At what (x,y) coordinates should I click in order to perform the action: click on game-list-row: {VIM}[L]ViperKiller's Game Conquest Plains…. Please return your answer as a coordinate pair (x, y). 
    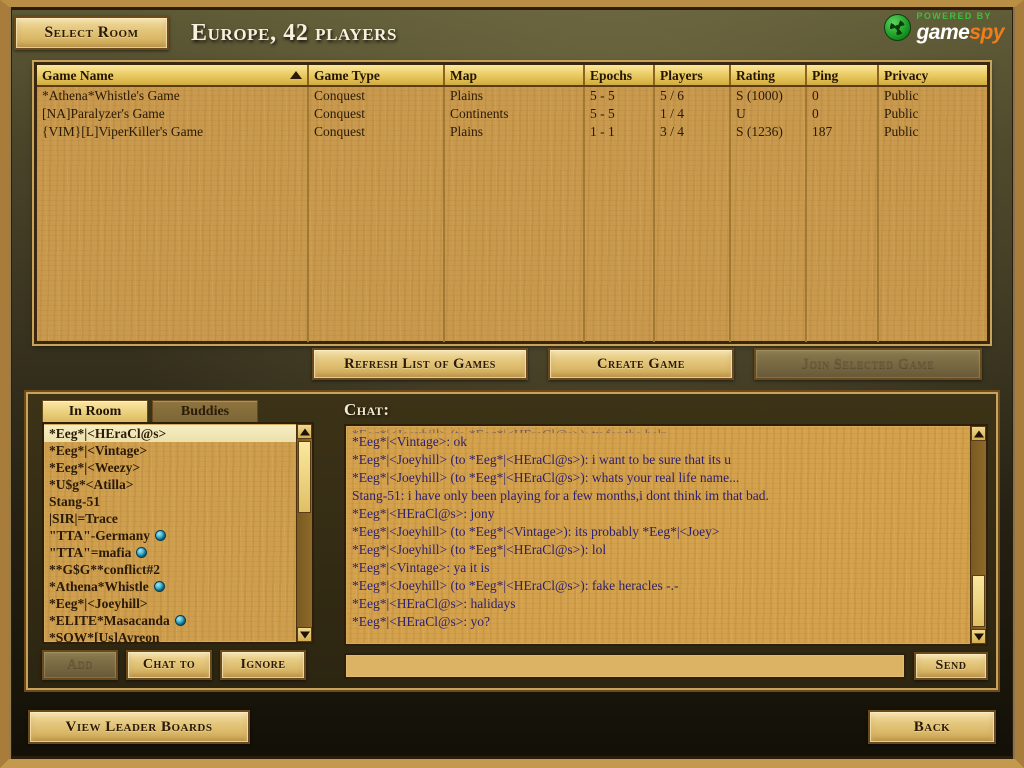
    Looking at the image, I should click on (512, 132).